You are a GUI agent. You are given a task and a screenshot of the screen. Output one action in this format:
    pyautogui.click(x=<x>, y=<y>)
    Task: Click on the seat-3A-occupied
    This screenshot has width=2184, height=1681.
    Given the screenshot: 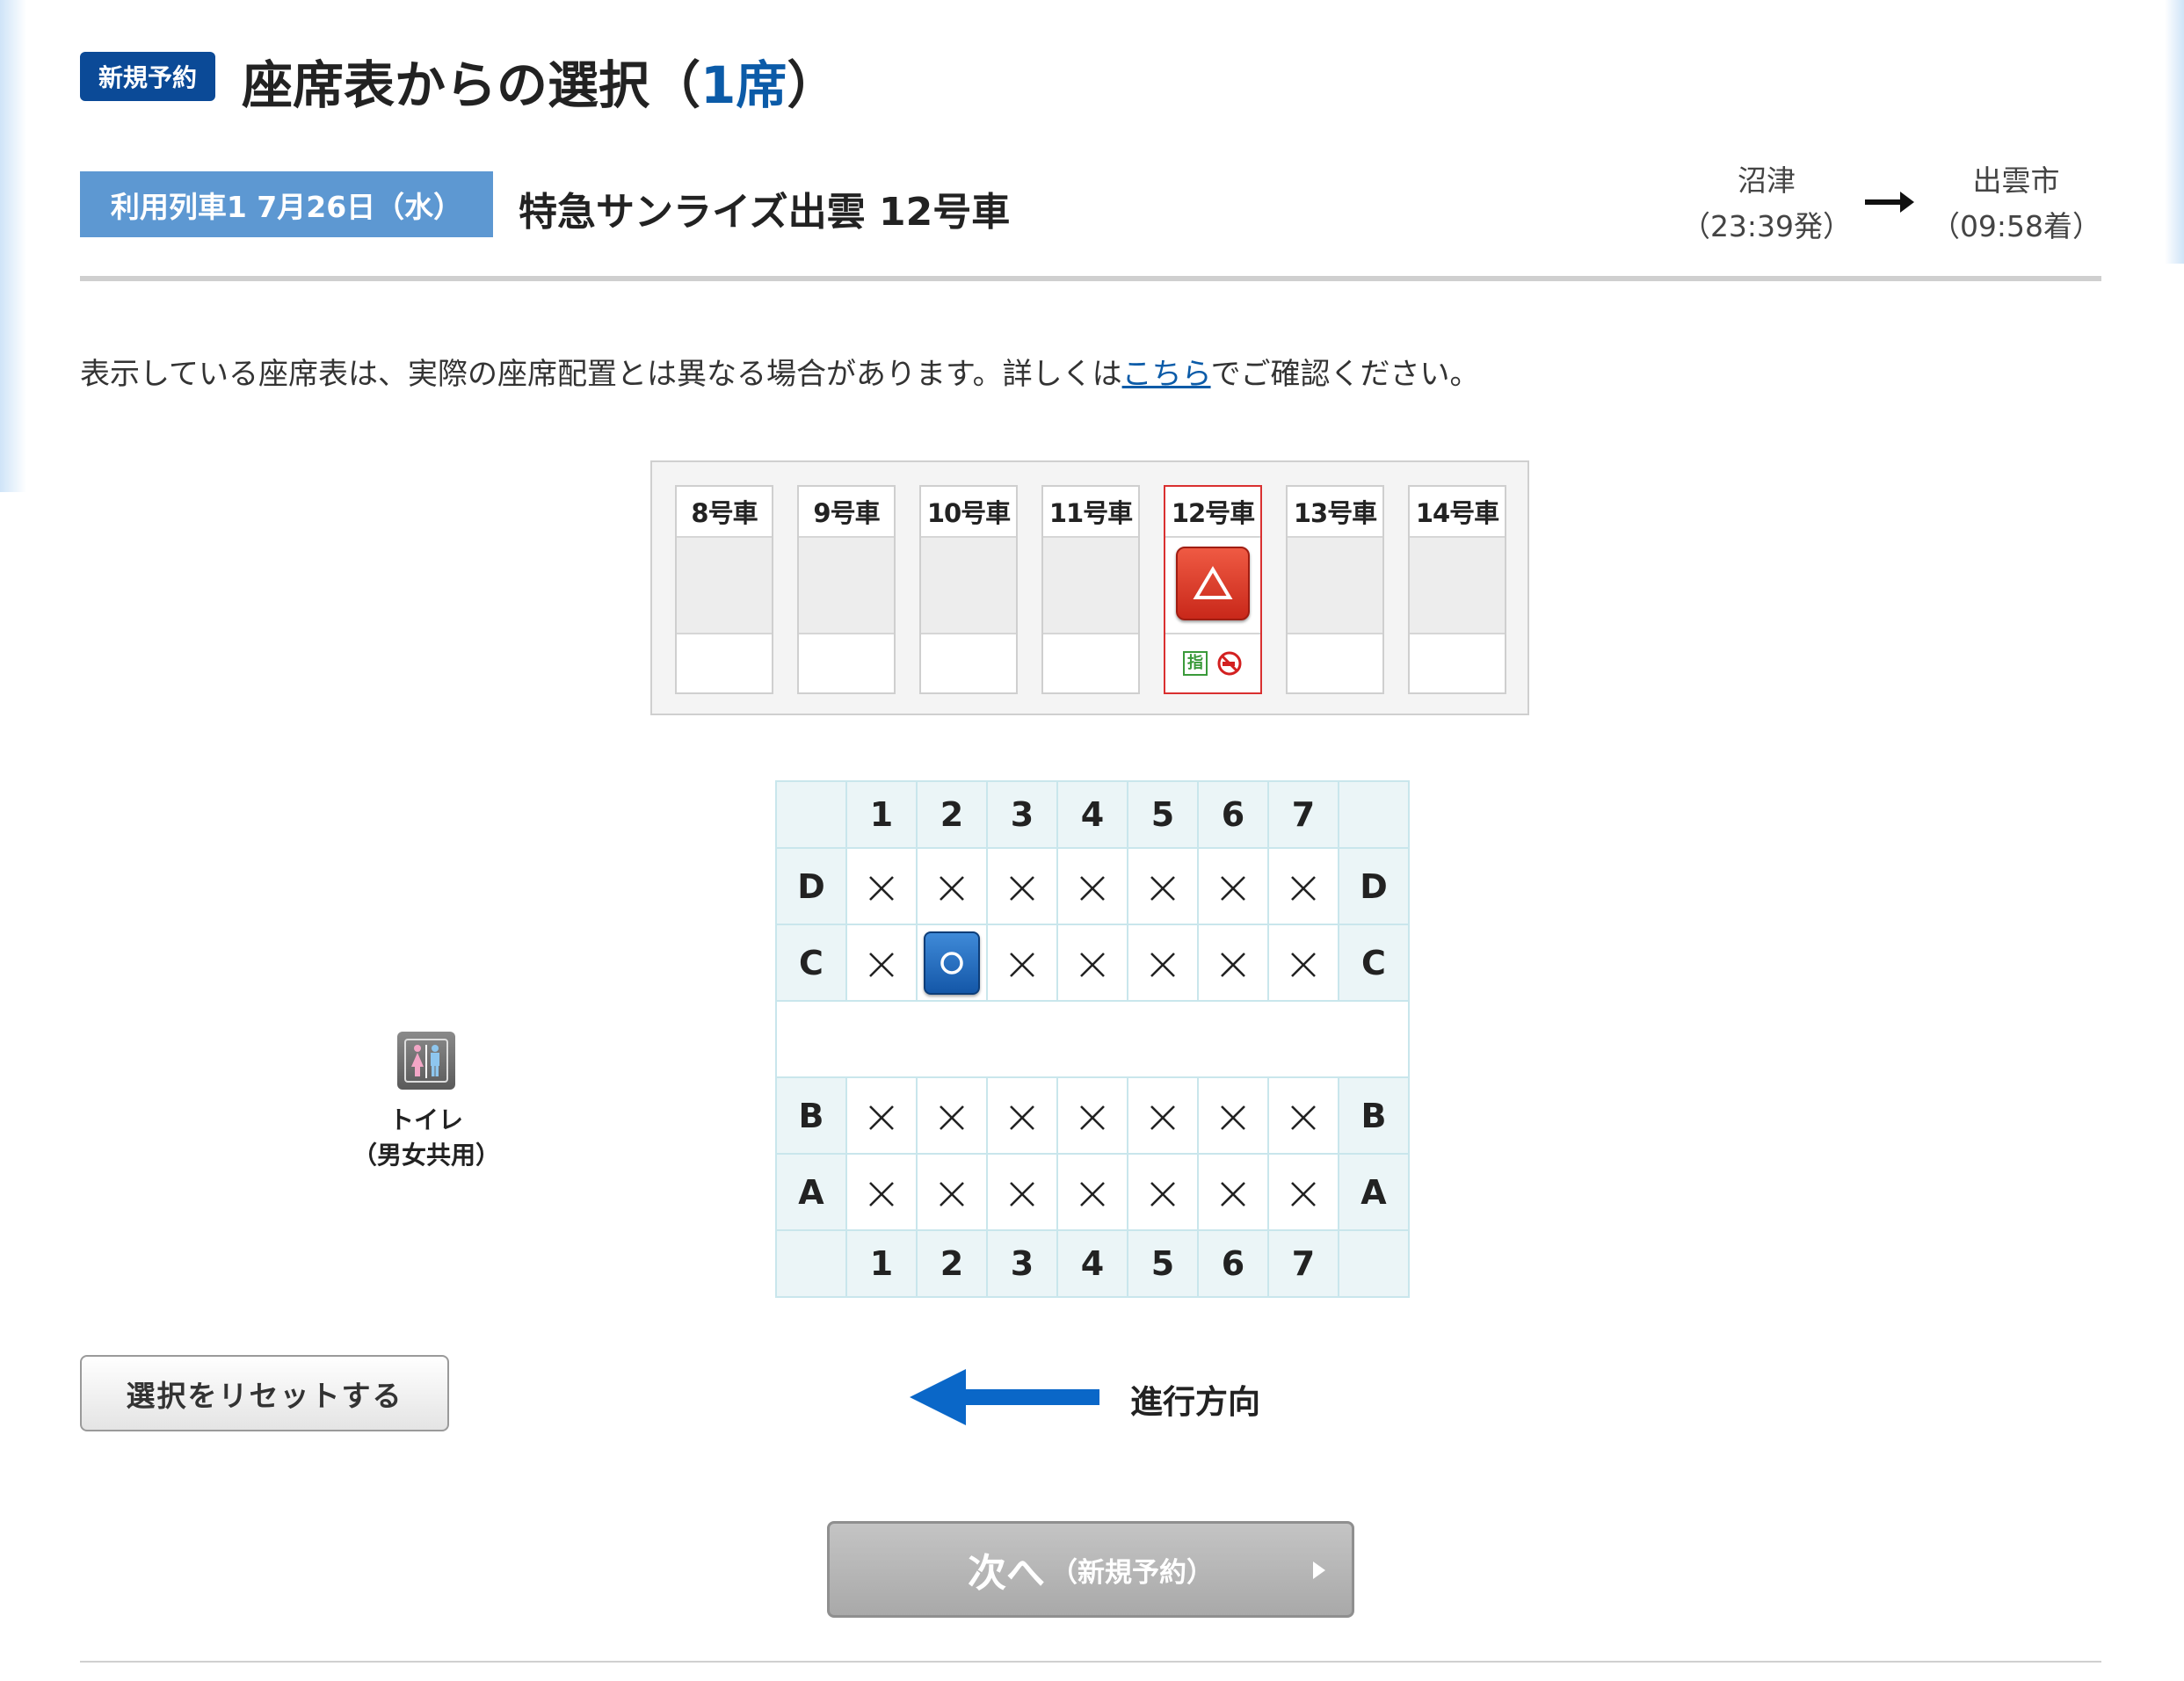 What is the action you would take?
    pyautogui.click(x=1022, y=1192)
    